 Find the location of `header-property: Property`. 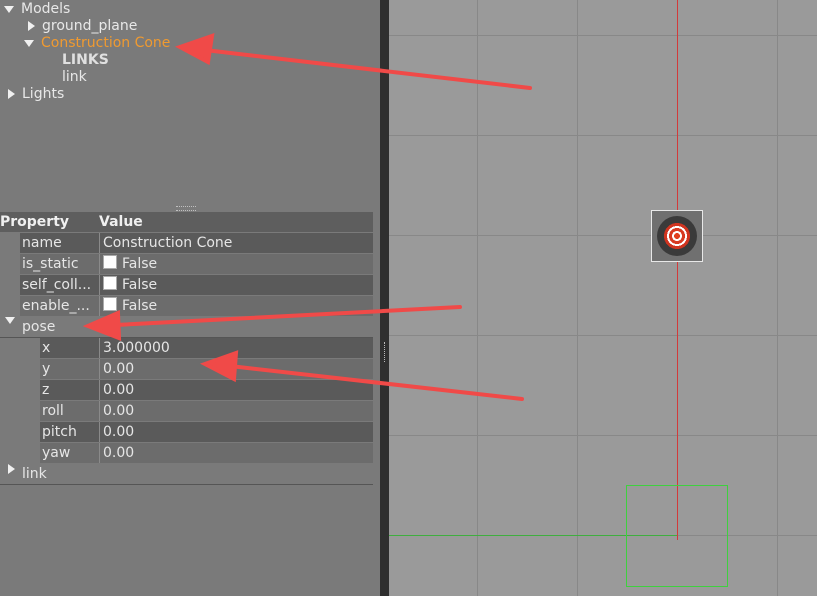

header-property: Property is located at coordinates (35, 222).